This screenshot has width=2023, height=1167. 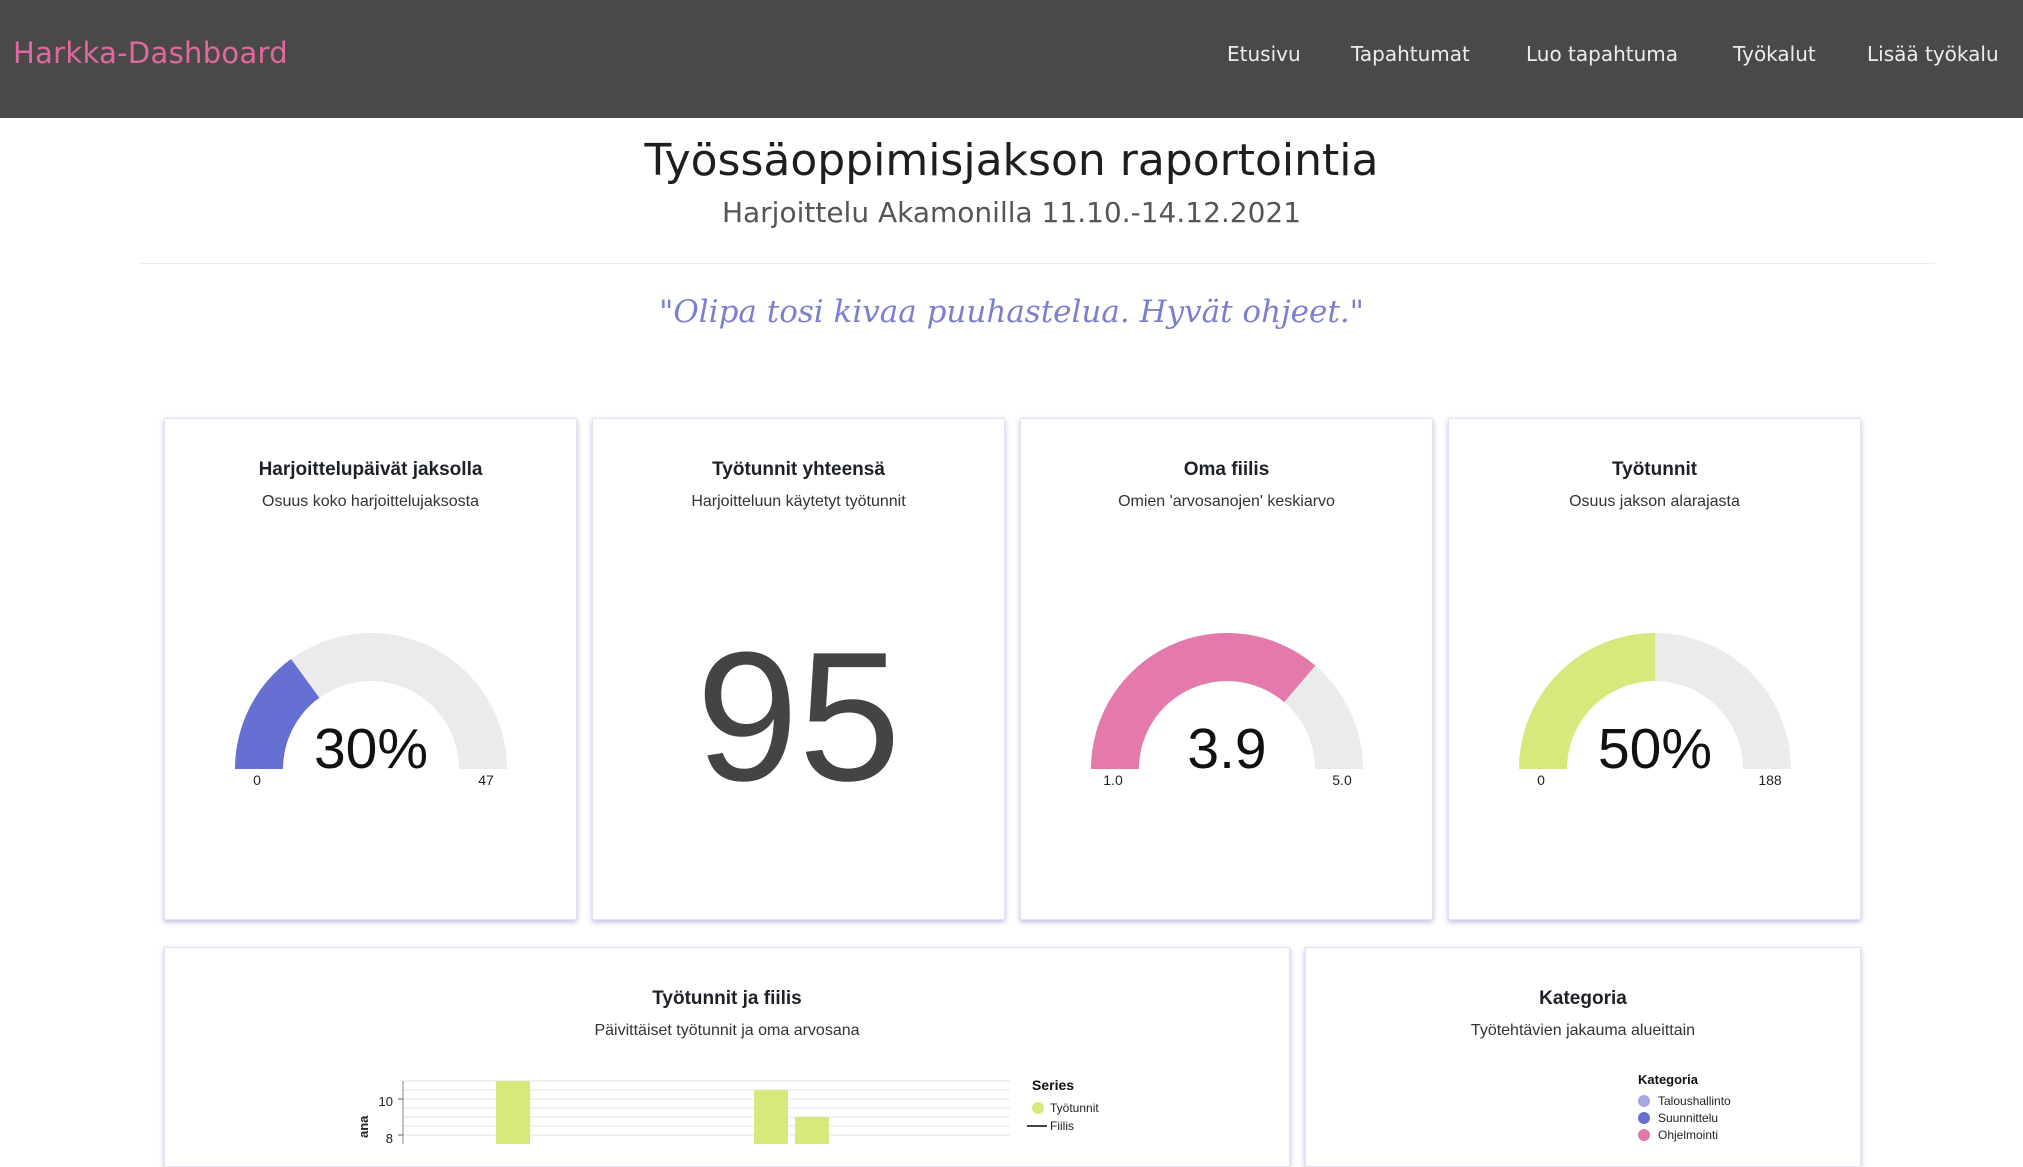 What do you see at coordinates (1933, 54) in the screenshot?
I see `nav-link-lisaa-tyokalu: Lisää työkalu` at bounding box center [1933, 54].